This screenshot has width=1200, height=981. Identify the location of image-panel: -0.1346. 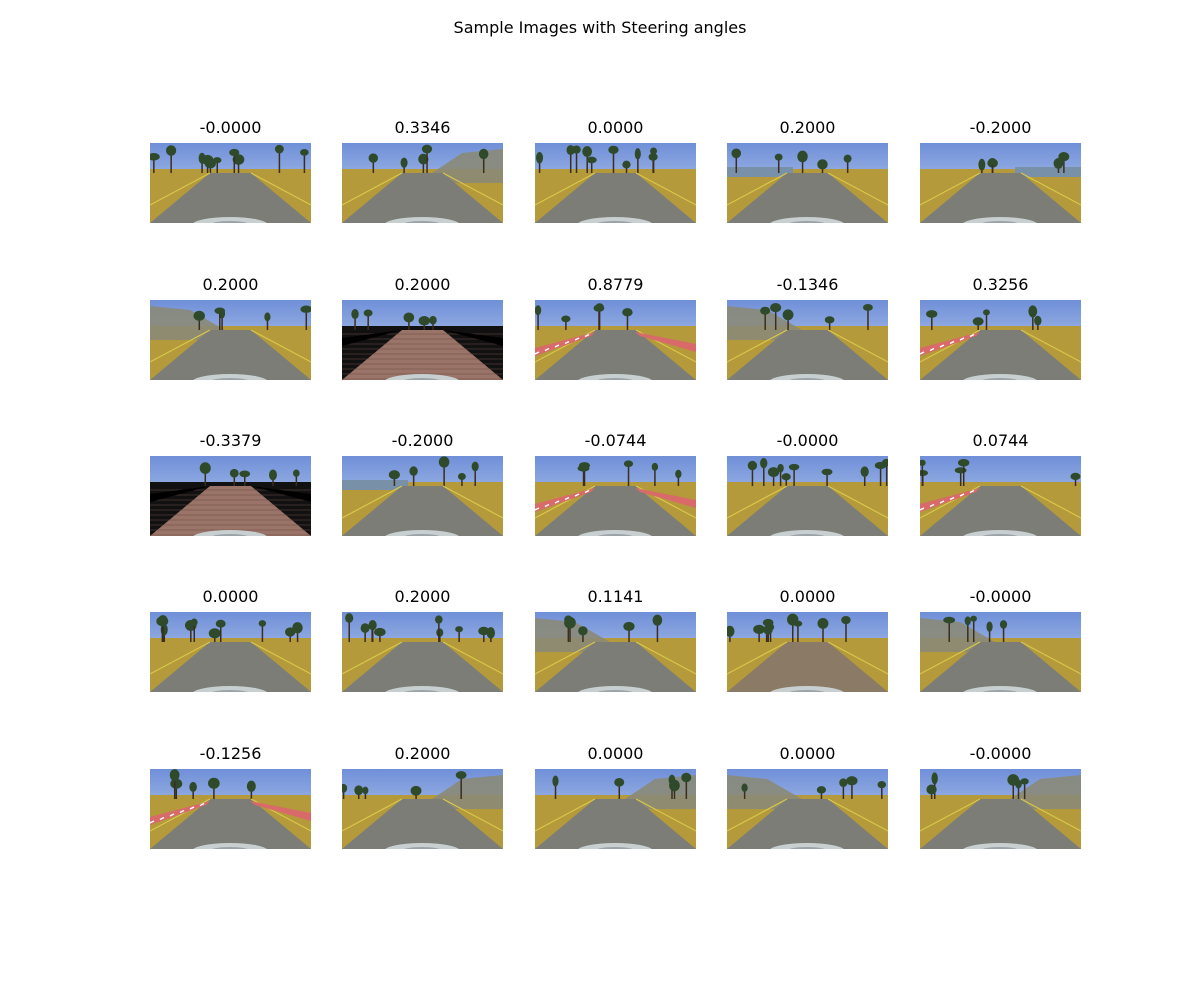
(807, 327).